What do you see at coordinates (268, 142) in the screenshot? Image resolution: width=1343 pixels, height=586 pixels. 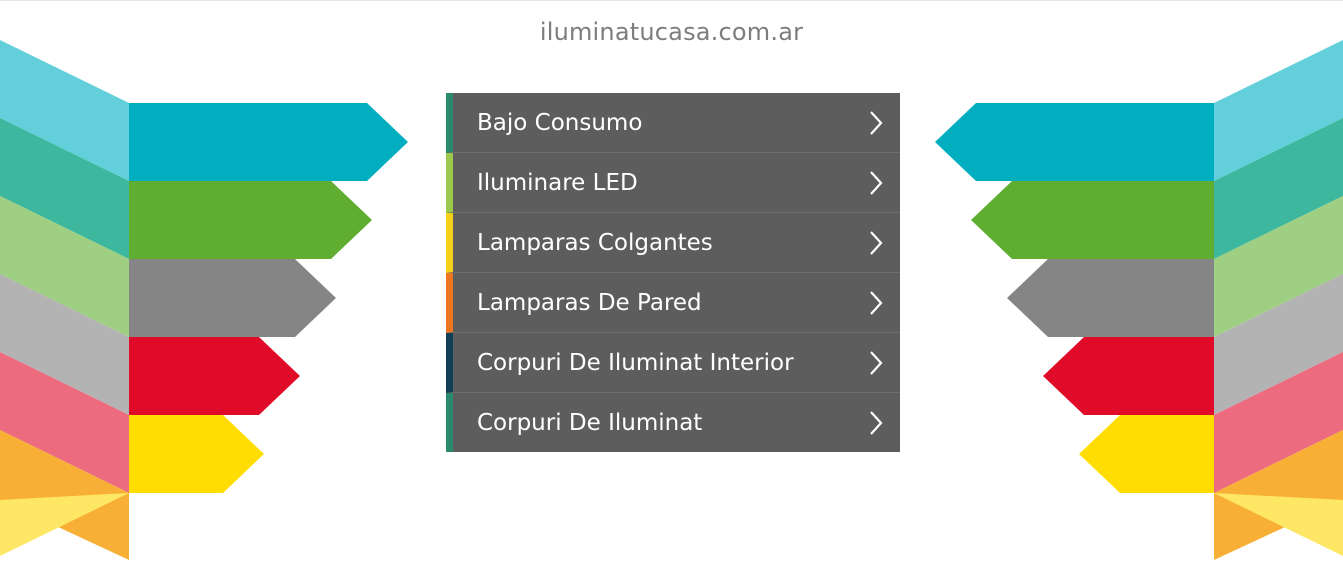 I see `left-arrow-teal` at bounding box center [268, 142].